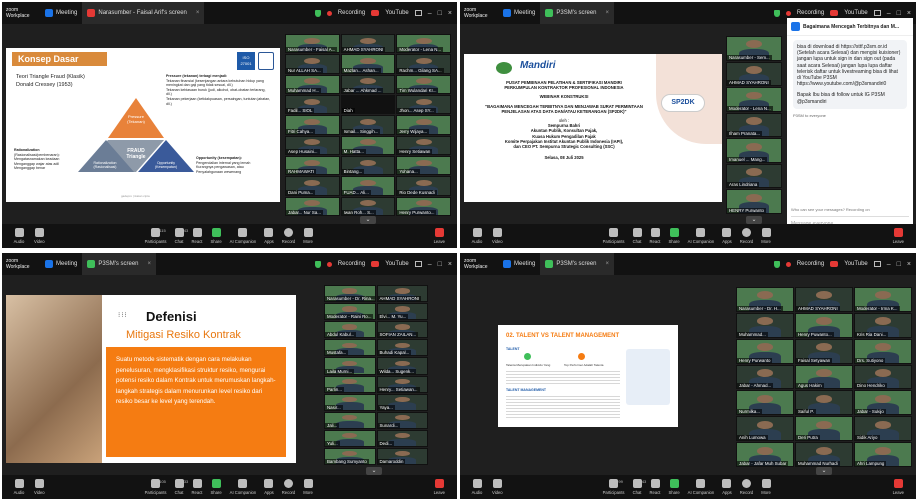 The width and height of the screenshot is (918, 501). Describe the element at coordinates (614, 234) in the screenshot. I see `toolbar-participants-button: Participants` at that location.